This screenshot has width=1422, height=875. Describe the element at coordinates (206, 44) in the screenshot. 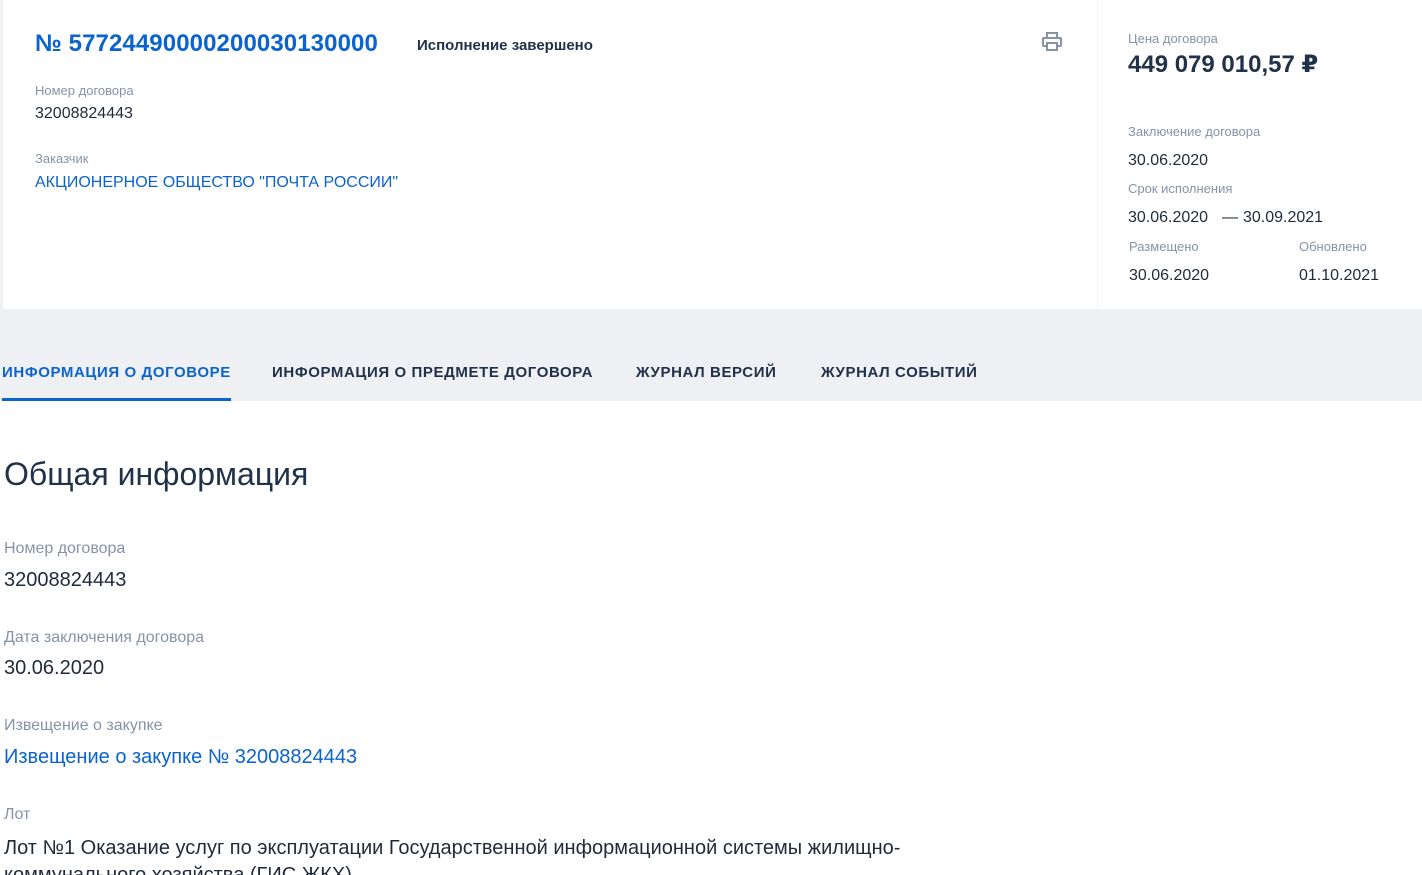

I see `registry-number-link: № 57724490000200030130000` at that location.